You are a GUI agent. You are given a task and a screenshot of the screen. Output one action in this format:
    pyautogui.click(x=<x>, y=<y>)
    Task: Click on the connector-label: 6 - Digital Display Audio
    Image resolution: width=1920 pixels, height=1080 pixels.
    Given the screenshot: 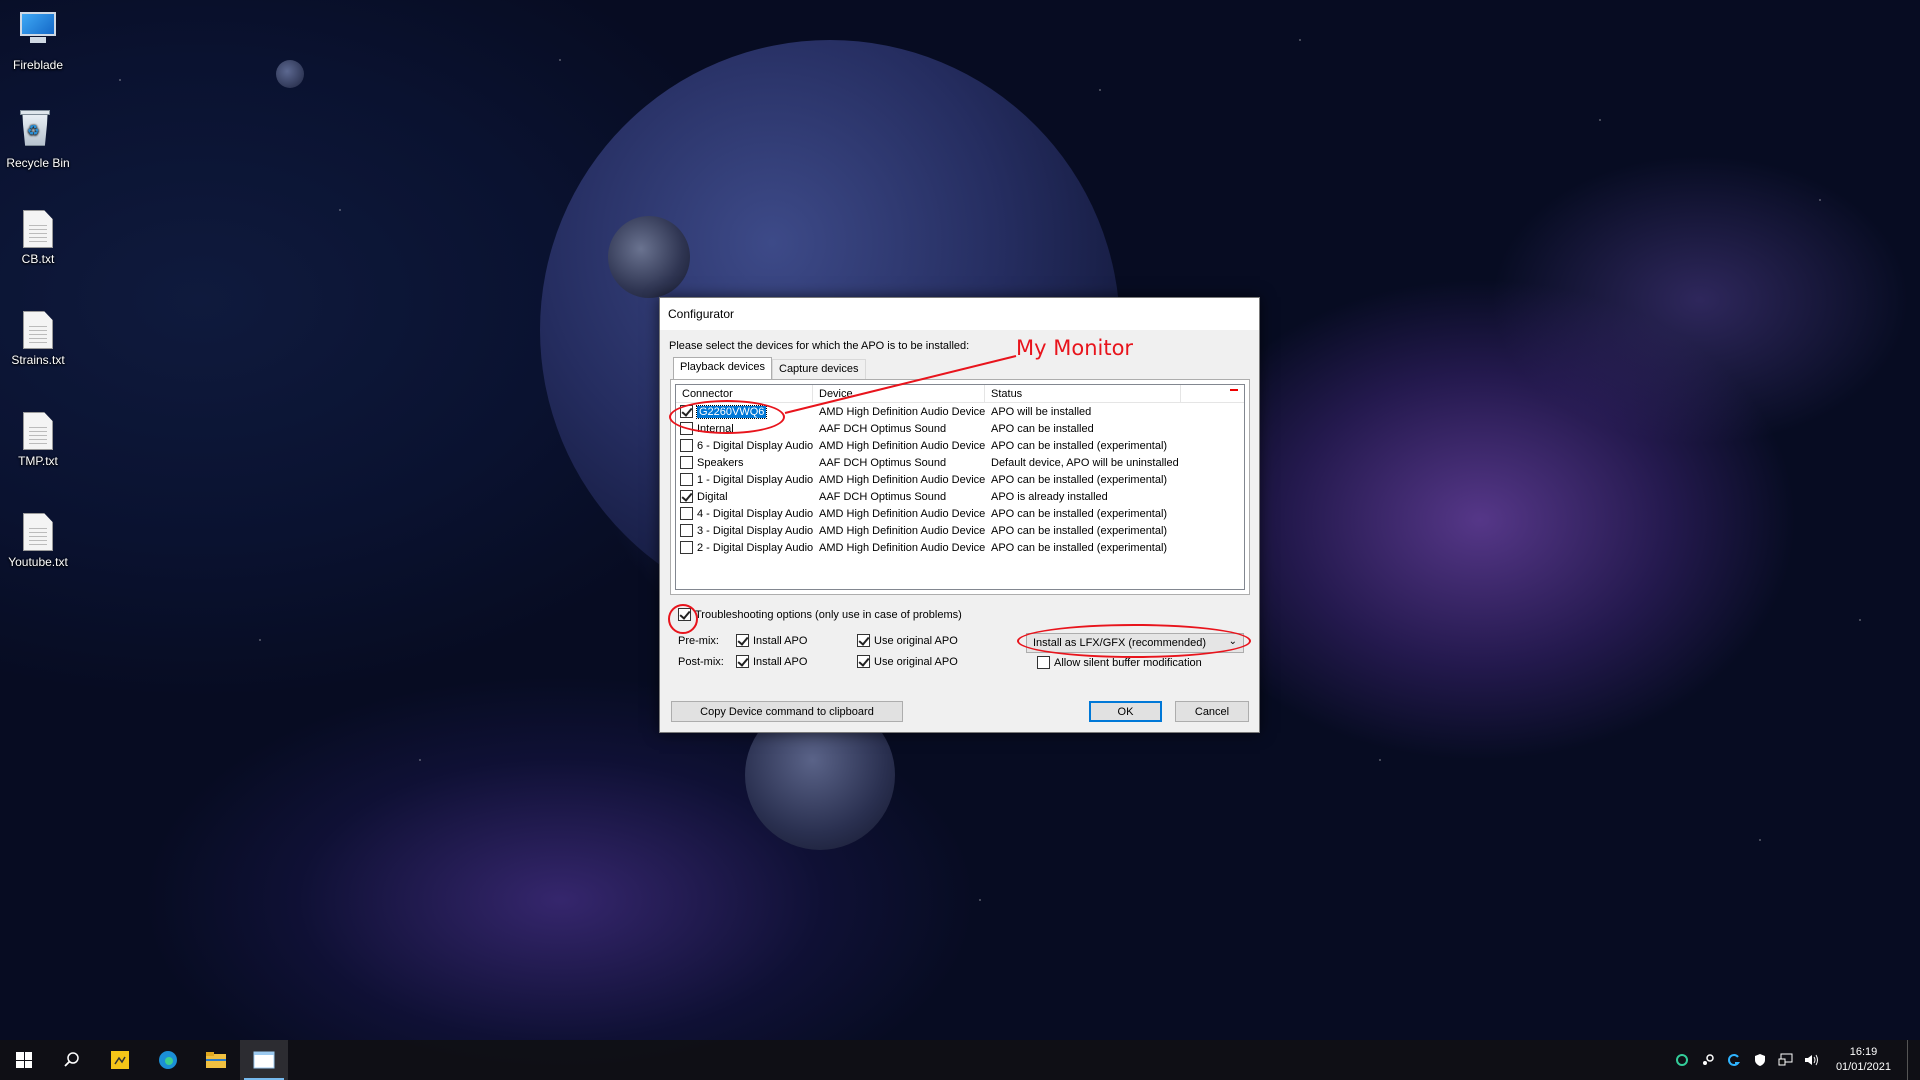 What is the action you would take?
    pyautogui.click(x=755, y=445)
    